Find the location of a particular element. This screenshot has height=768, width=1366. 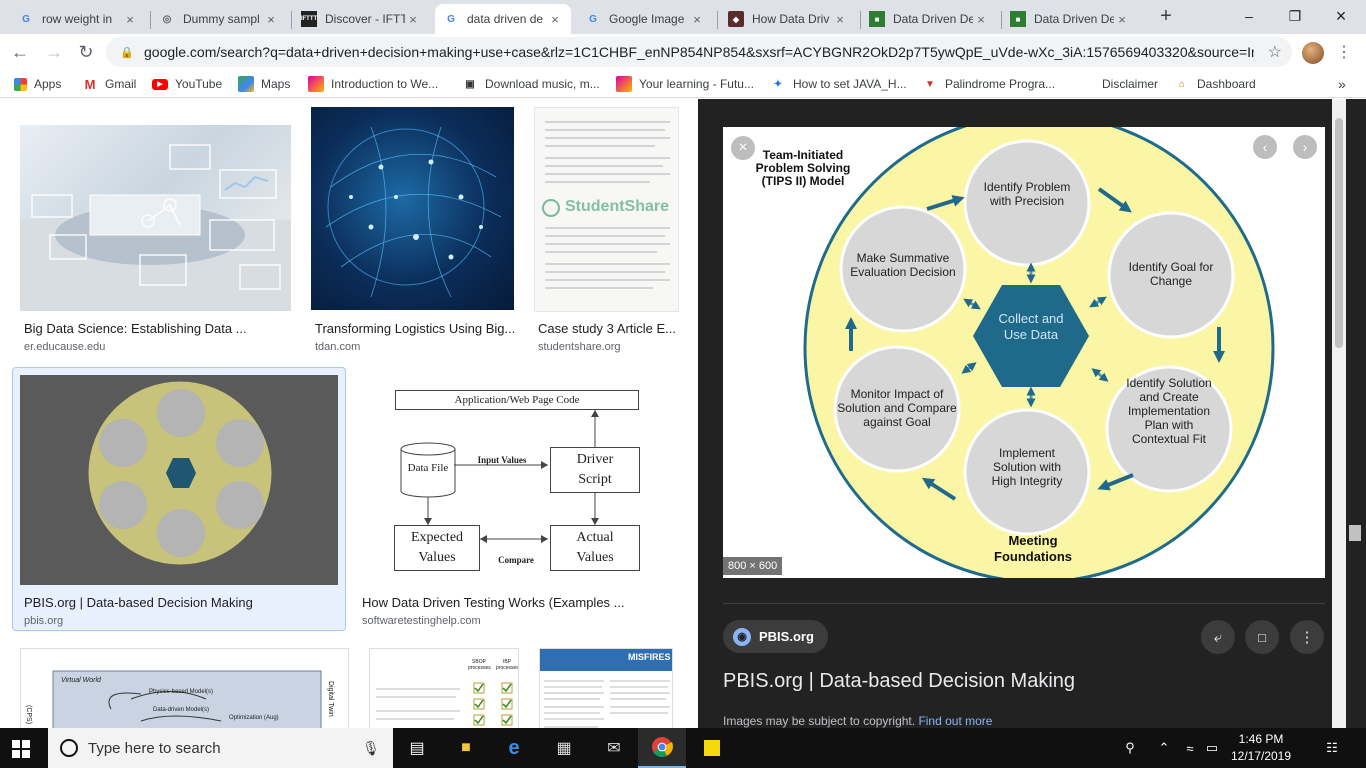

chrome-icon is located at coordinates (662, 748).